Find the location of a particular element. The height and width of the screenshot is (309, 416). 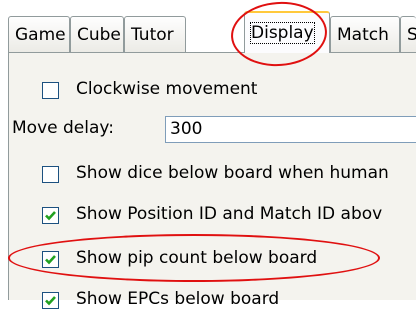

tab-cube-label: Cube is located at coordinates (99, 35).